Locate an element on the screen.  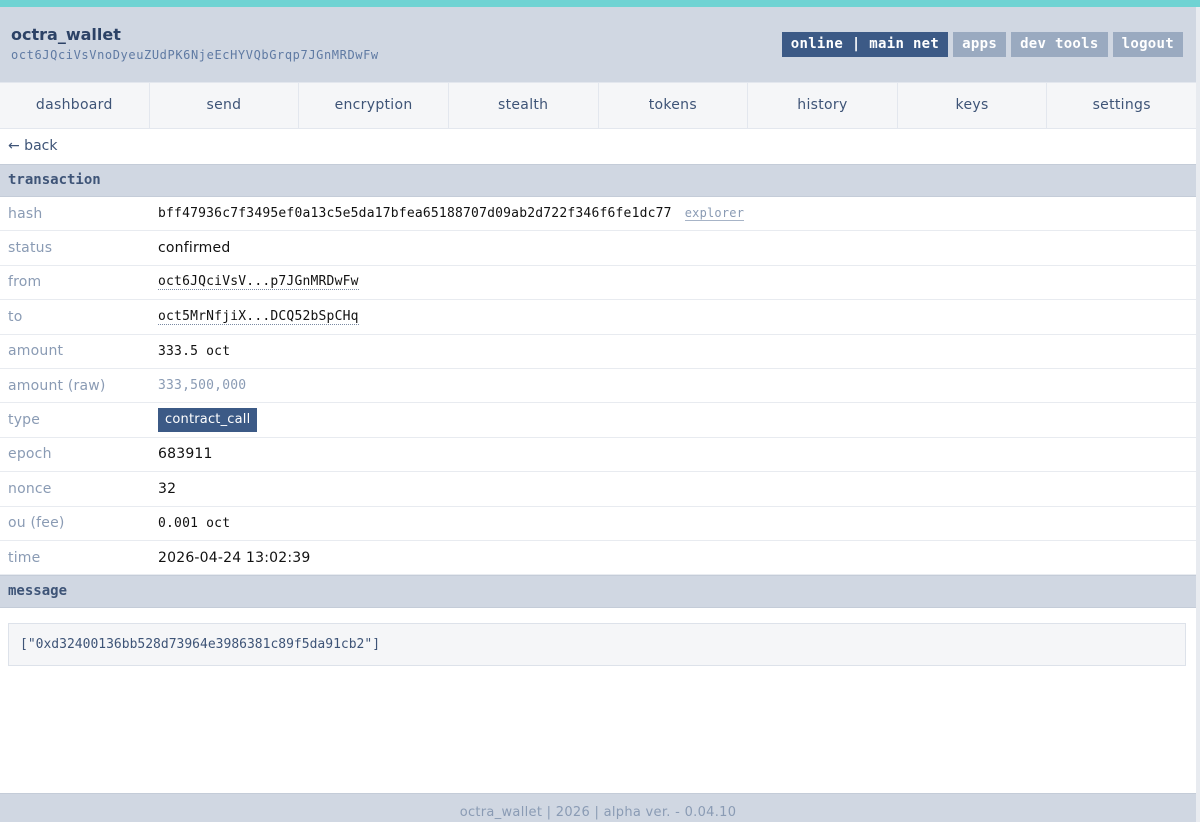
nav-stealth: stealth is located at coordinates (524, 105).